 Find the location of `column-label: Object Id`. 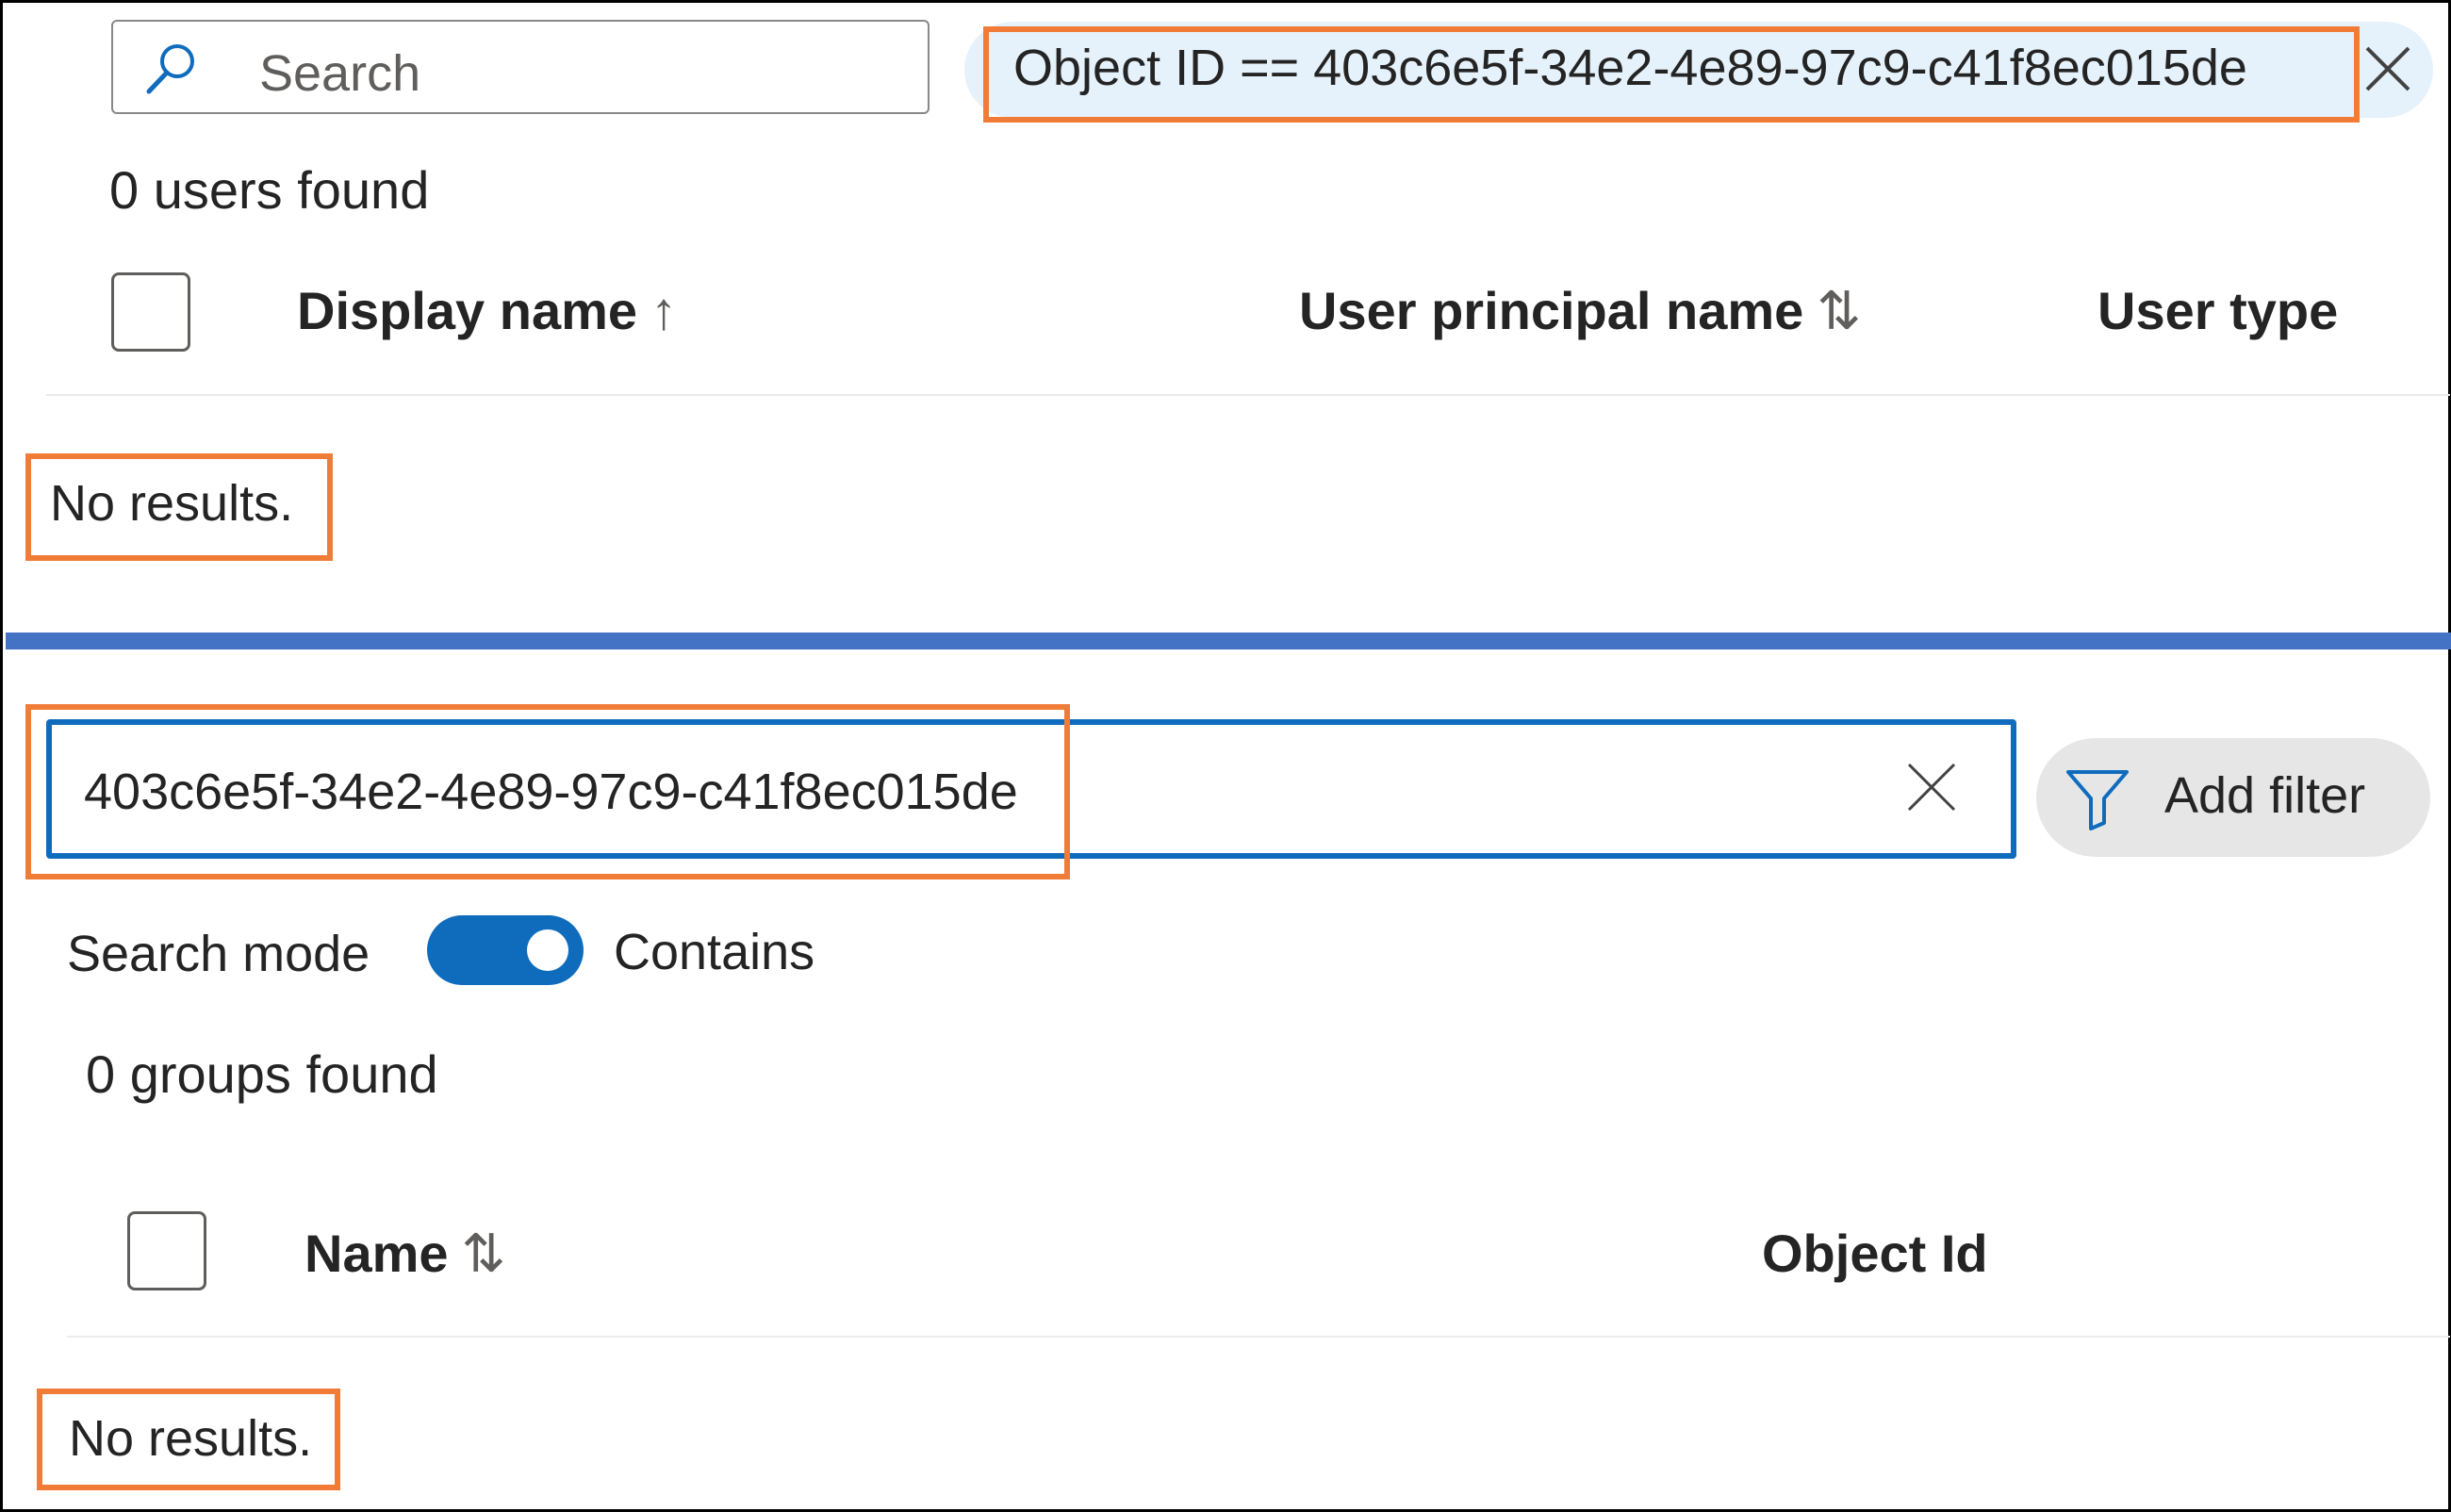

column-label: Object Id is located at coordinates (1875, 1254).